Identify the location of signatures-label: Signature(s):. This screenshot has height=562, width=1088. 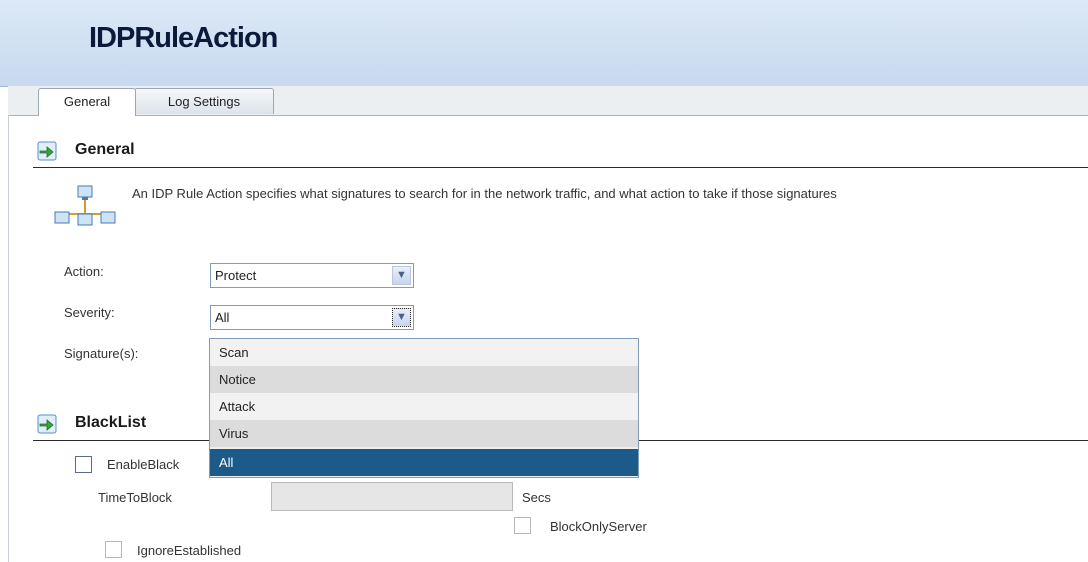
(101, 353).